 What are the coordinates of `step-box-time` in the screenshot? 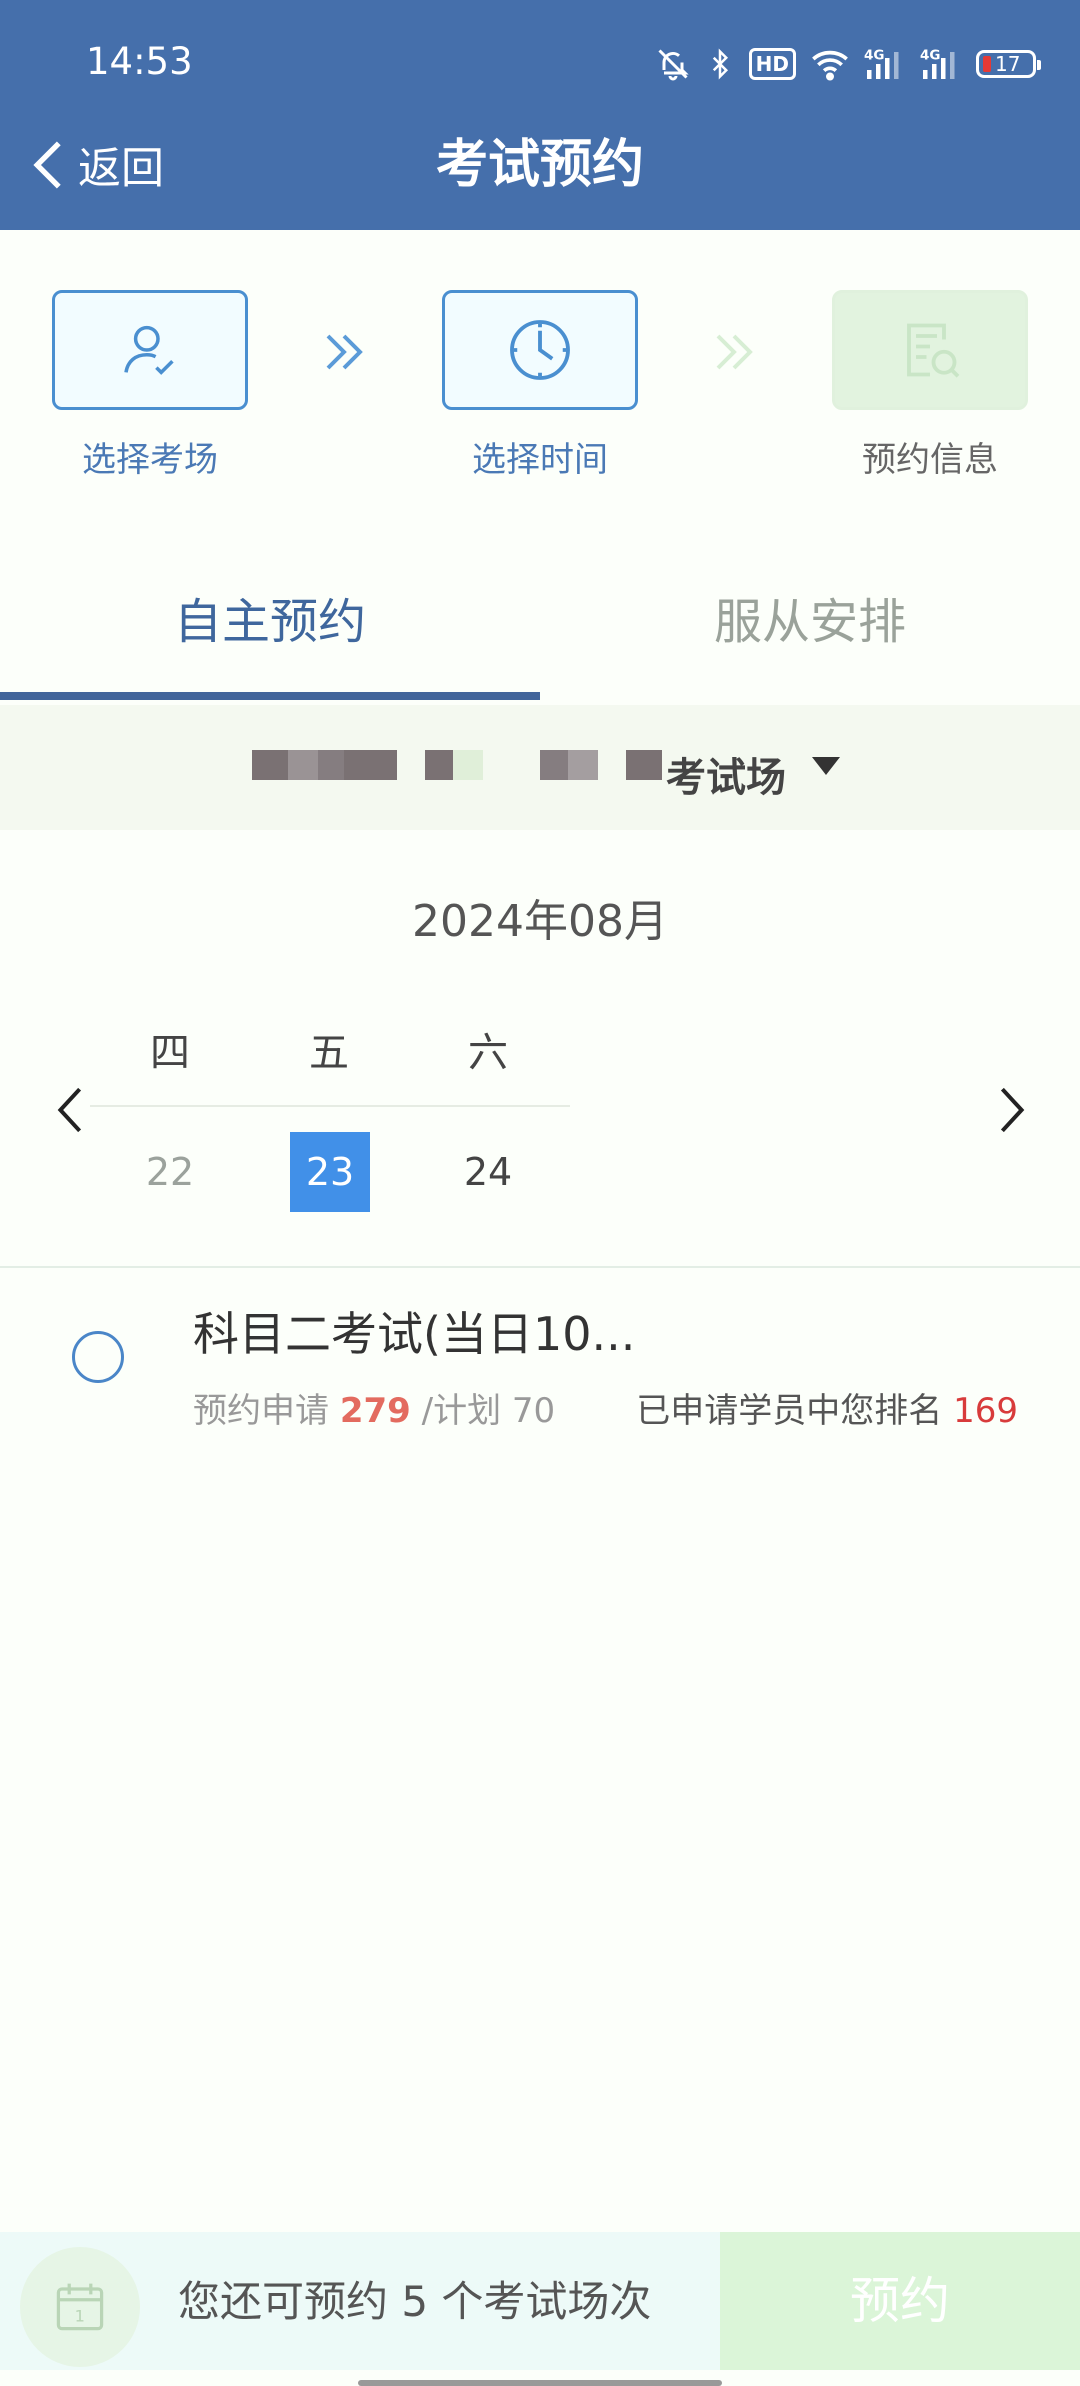 It's located at (540, 350).